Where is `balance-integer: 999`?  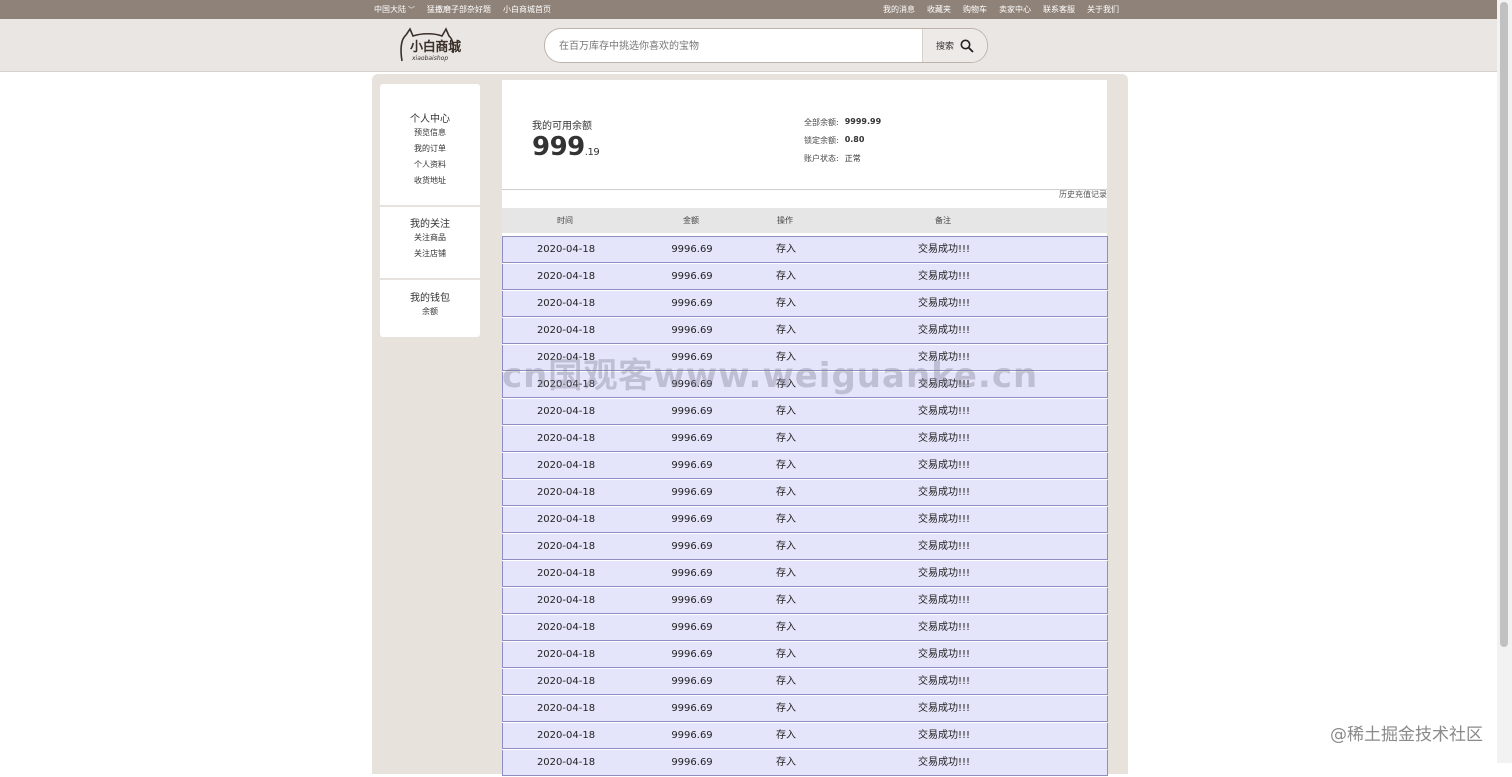
balance-integer: 999 is located at coordinates (558, 147).